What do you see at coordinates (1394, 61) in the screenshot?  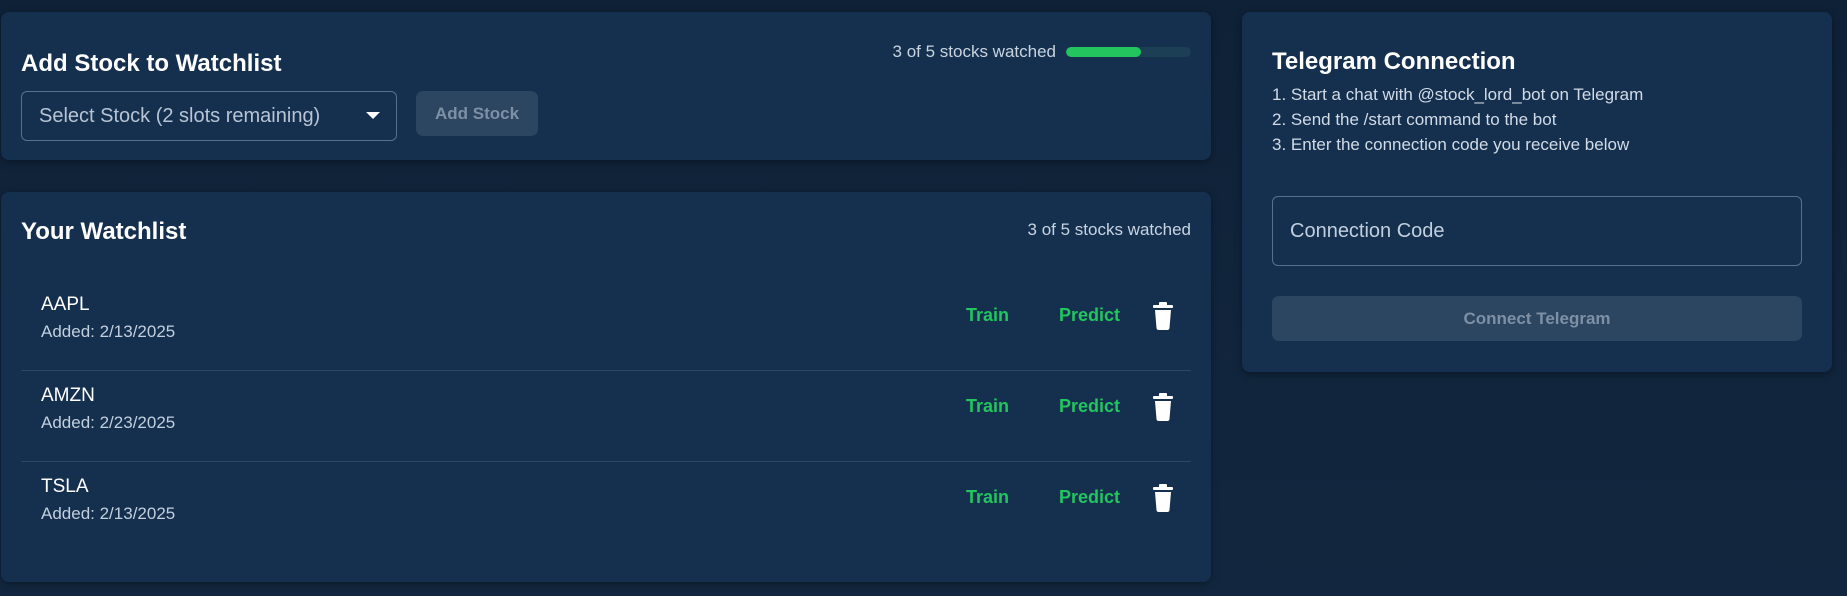 I see `telegram-title: Telegram Connection` at bounding box center [1394, 61].